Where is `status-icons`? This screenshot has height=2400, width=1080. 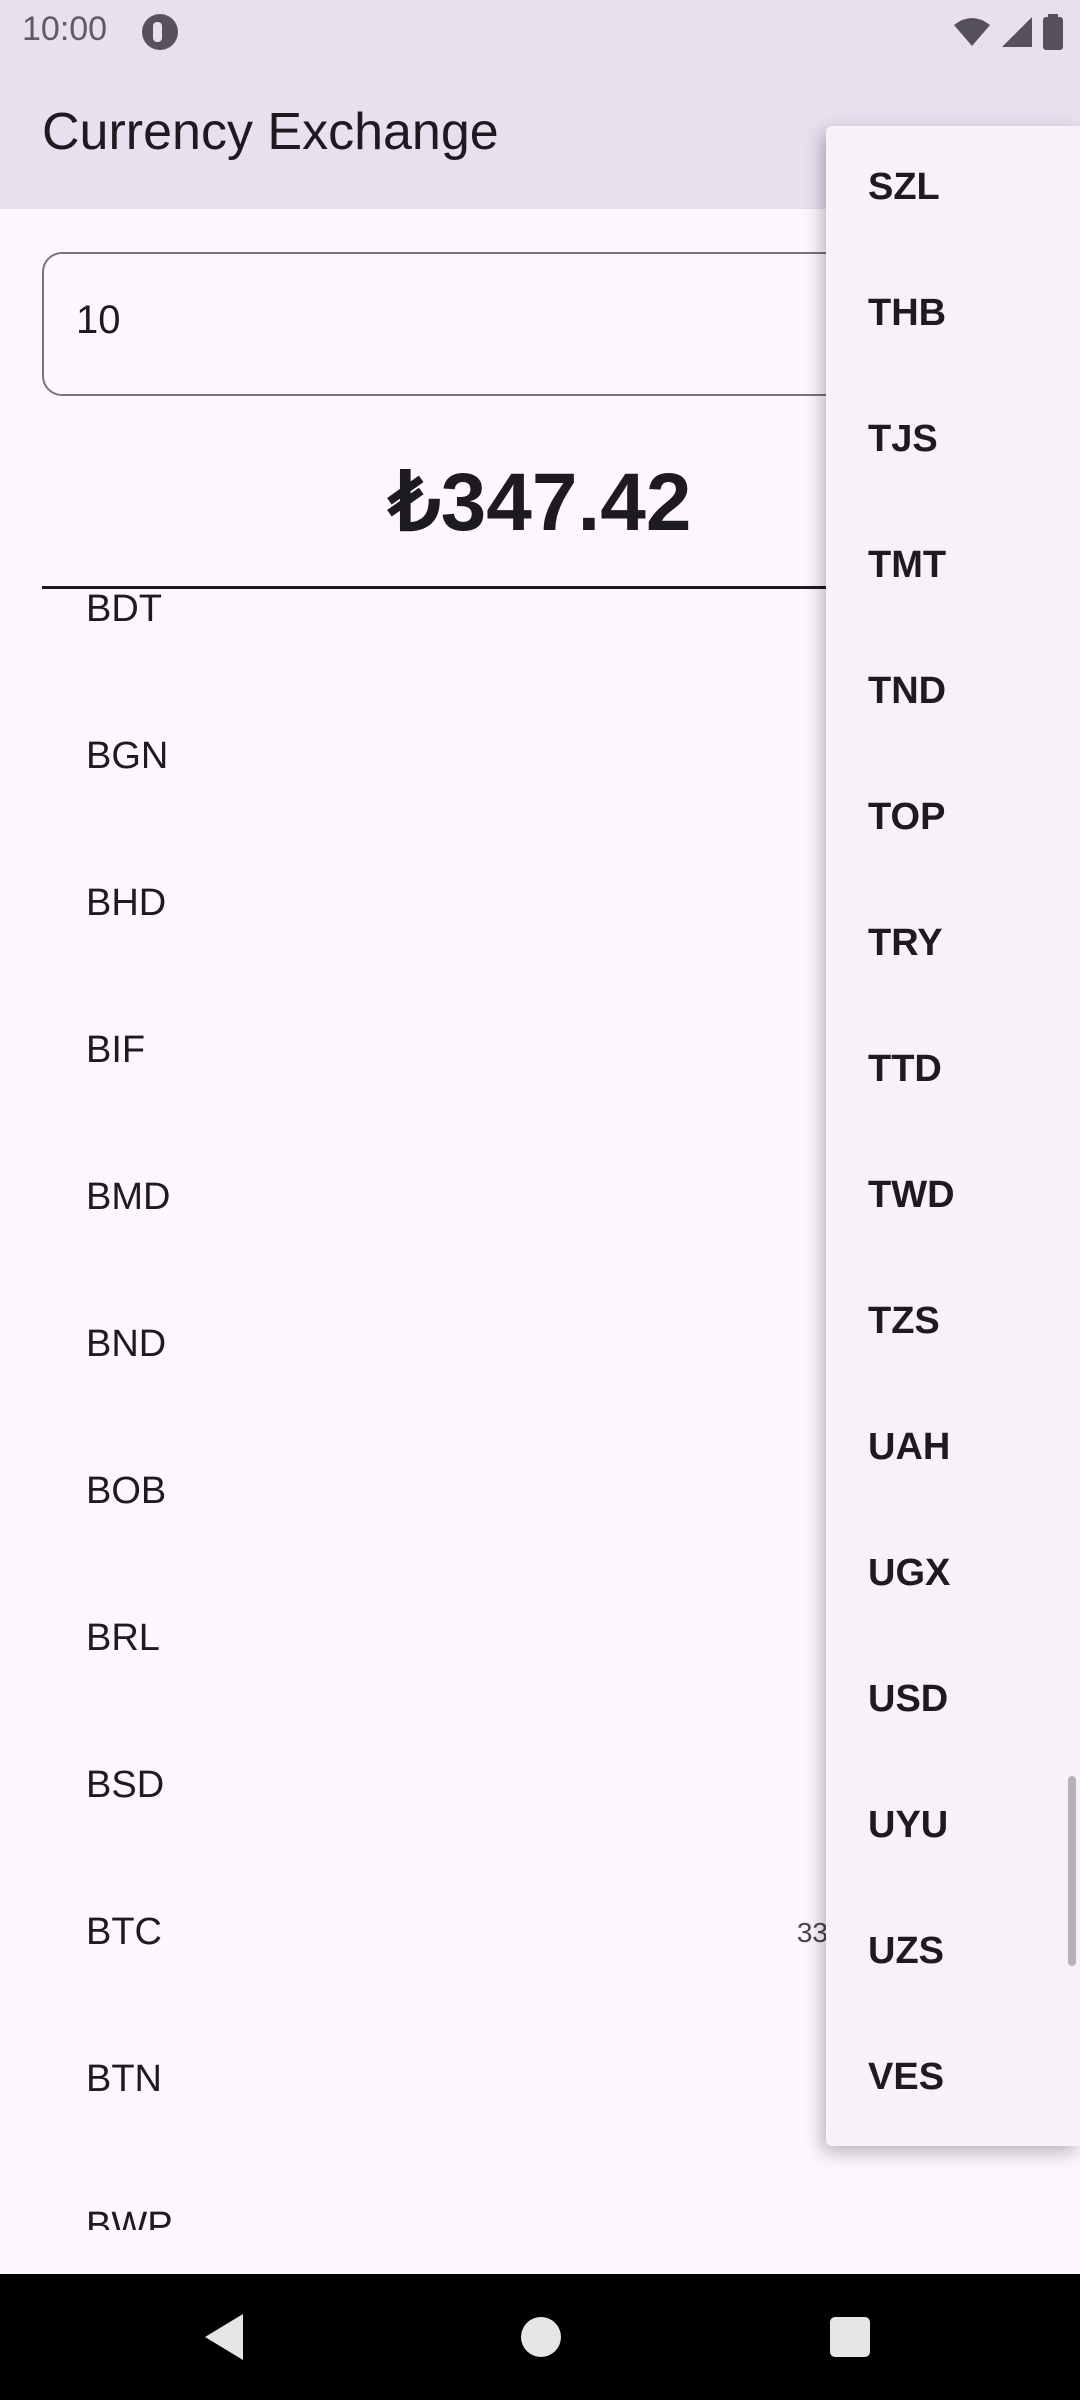 status-icons is located at coordinates (1008, 32).